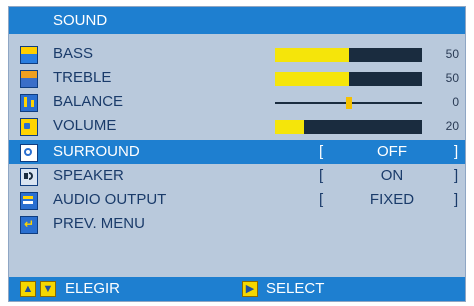 This screenshot has height=306, width=474. I want to click on volume-level-fill, so click(290, 127).